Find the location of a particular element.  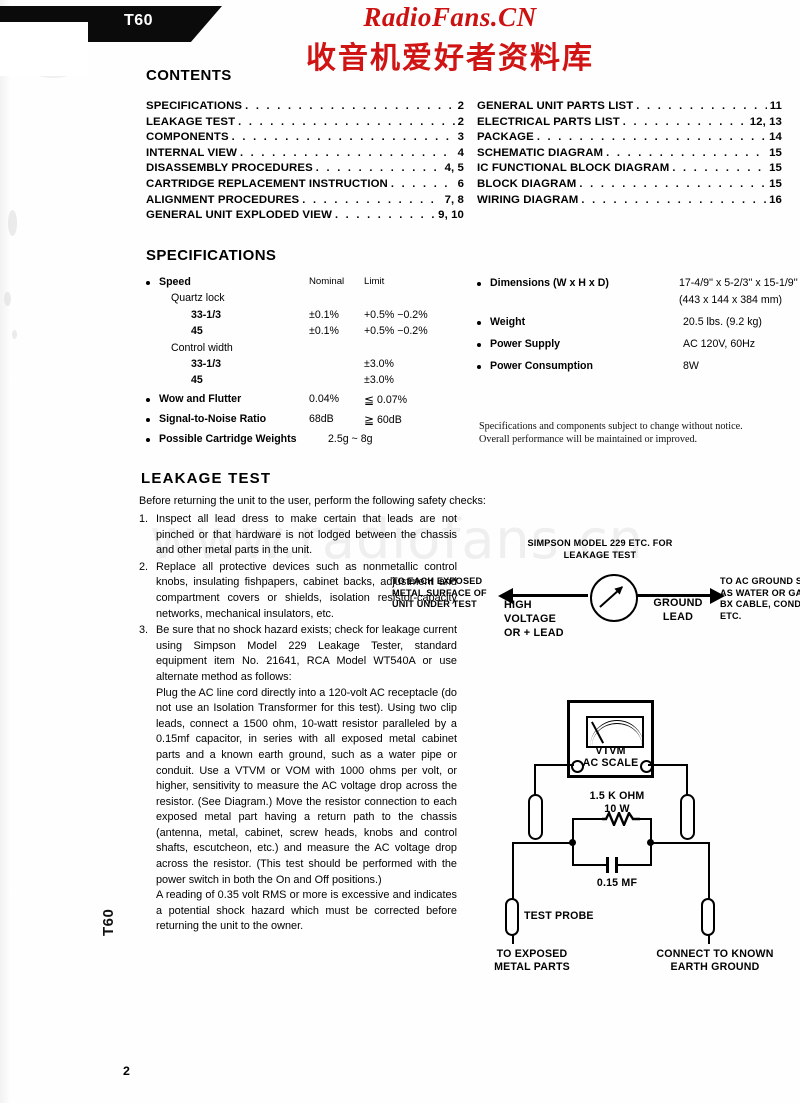

toc-title: ALIGNMENT PROCEDURES is located at coordinates (223, 199).